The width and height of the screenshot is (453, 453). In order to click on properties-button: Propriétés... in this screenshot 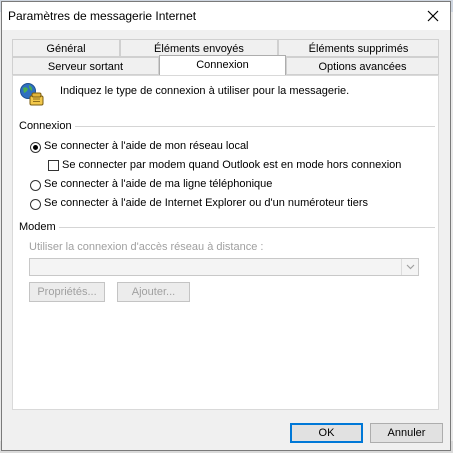, I will do `click(67, 292)`.